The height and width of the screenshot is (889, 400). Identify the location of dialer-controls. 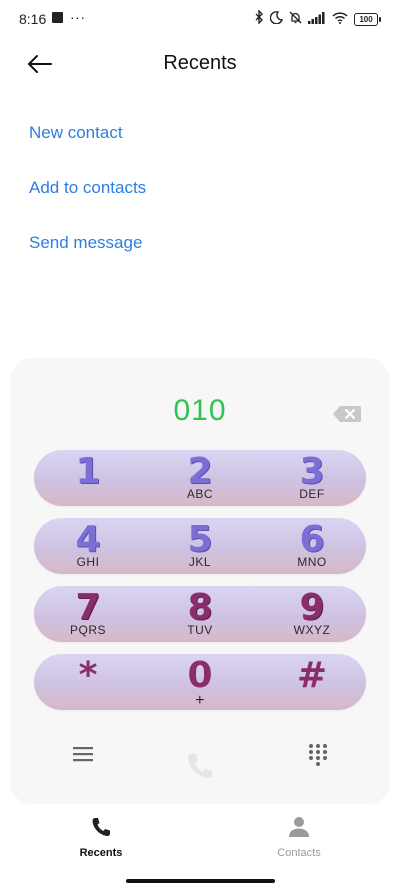
(200, 763).